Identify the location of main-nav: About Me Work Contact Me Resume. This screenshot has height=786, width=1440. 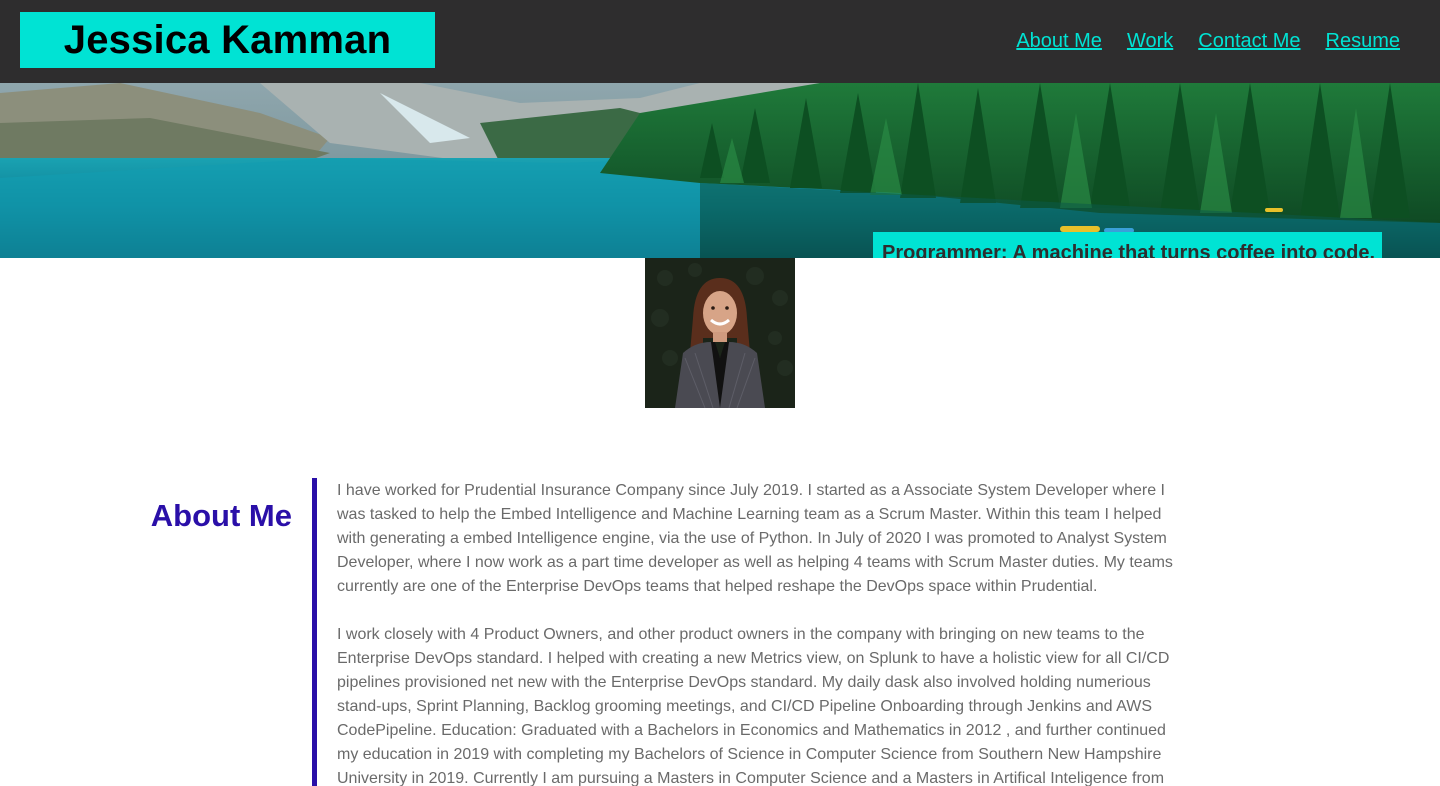
(1208, 41).